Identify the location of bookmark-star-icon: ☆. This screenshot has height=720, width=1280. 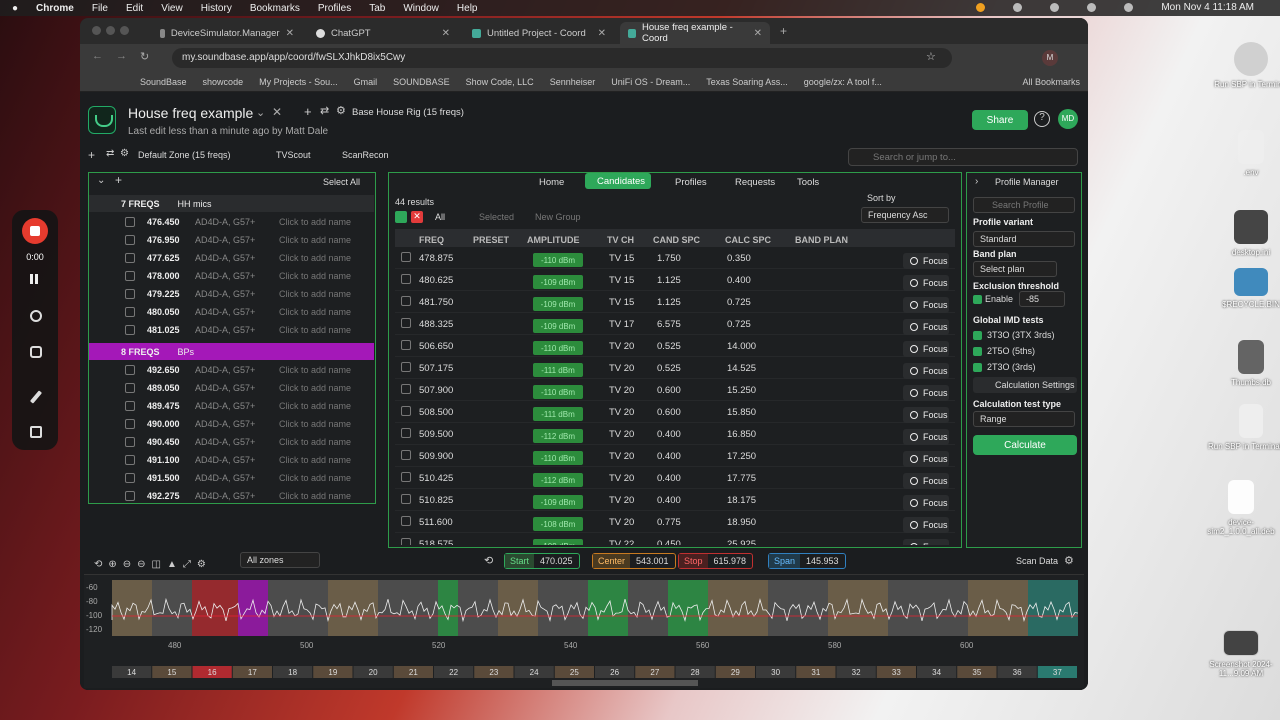
(931, 56).